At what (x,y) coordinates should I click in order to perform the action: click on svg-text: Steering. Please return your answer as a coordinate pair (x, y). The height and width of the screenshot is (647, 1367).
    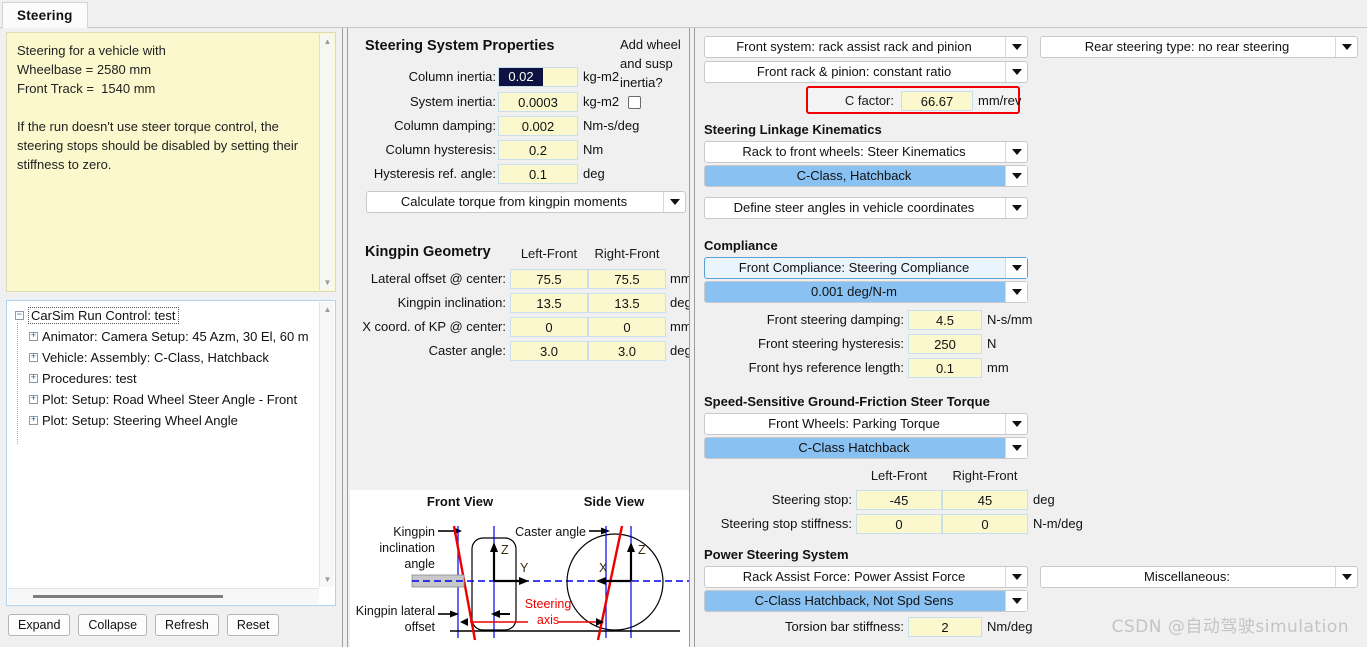
    Looking at the image, I should click on (548, 604).